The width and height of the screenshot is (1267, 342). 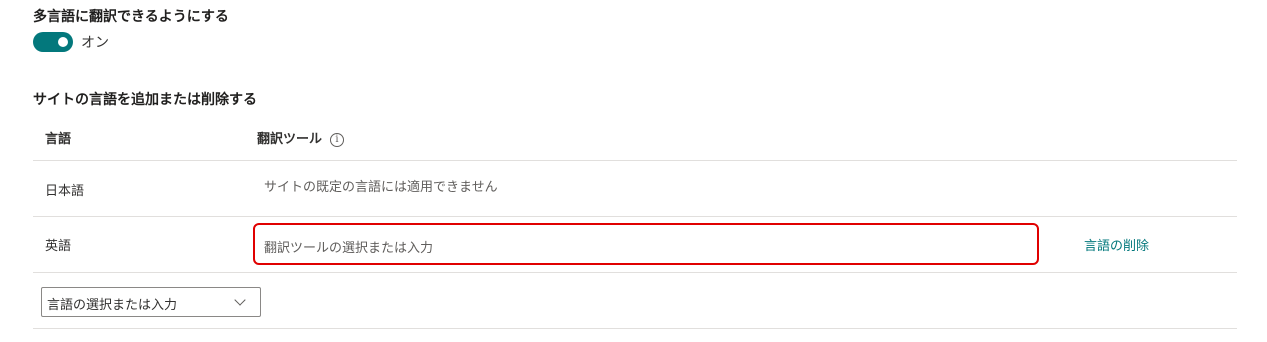 I want to click on languages-heading: サイトの言語を追加または削除する, so click(x=145, y=100).